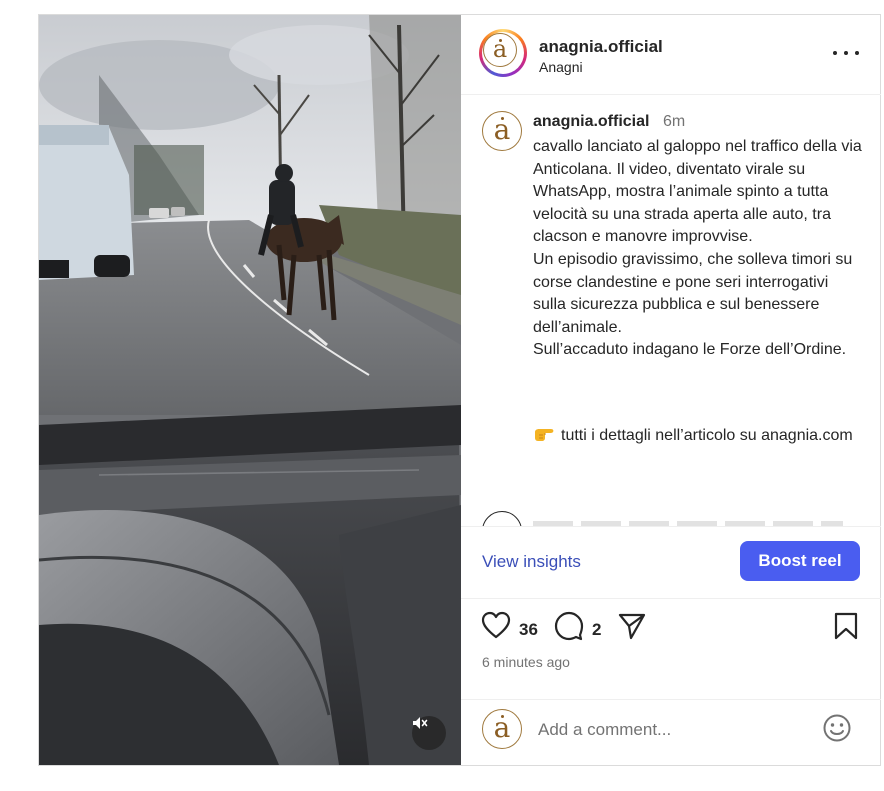  Describe the element at coordinates (502, 729) in the screenshot. I see `commenter-avatar: a` at that location.